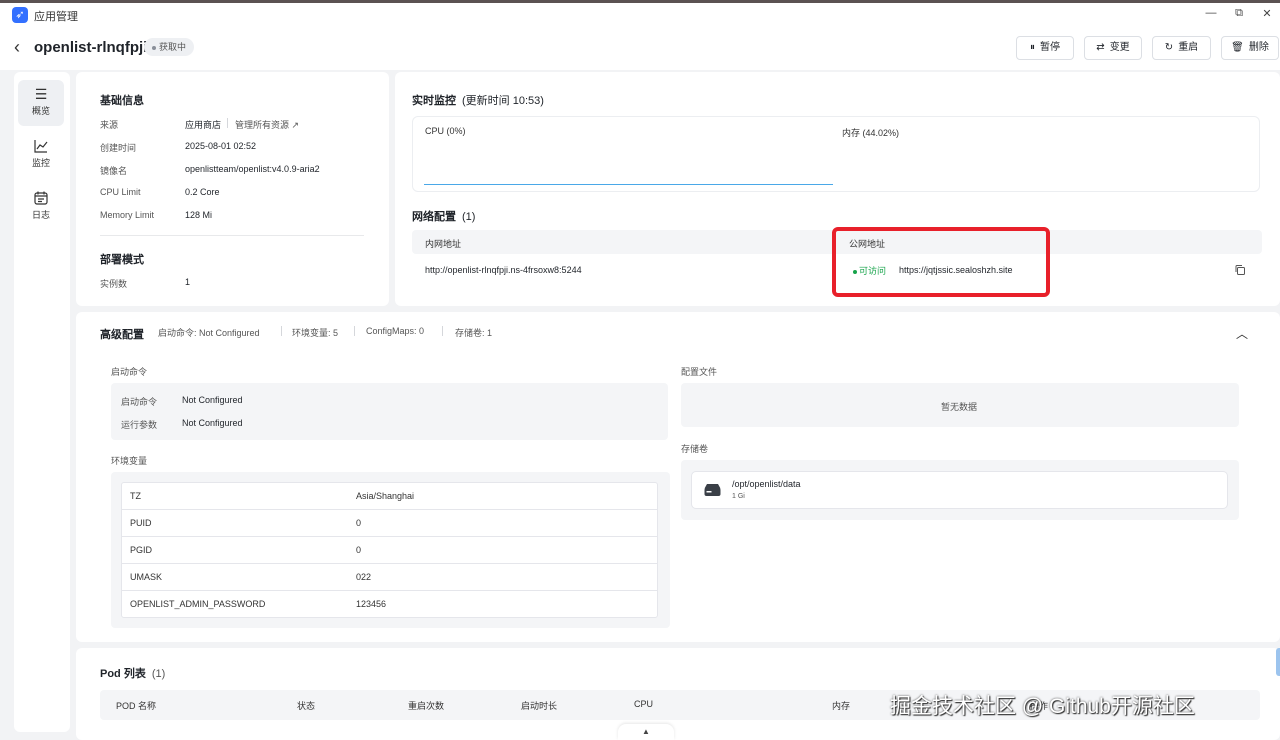 Image resolution: width=1280 pixels, height=740 pixels. What do you see at coordinates (699, 372) in the screenshot?
I see `config-files-section-title: 配置文件` at bounding box center [699, 372].